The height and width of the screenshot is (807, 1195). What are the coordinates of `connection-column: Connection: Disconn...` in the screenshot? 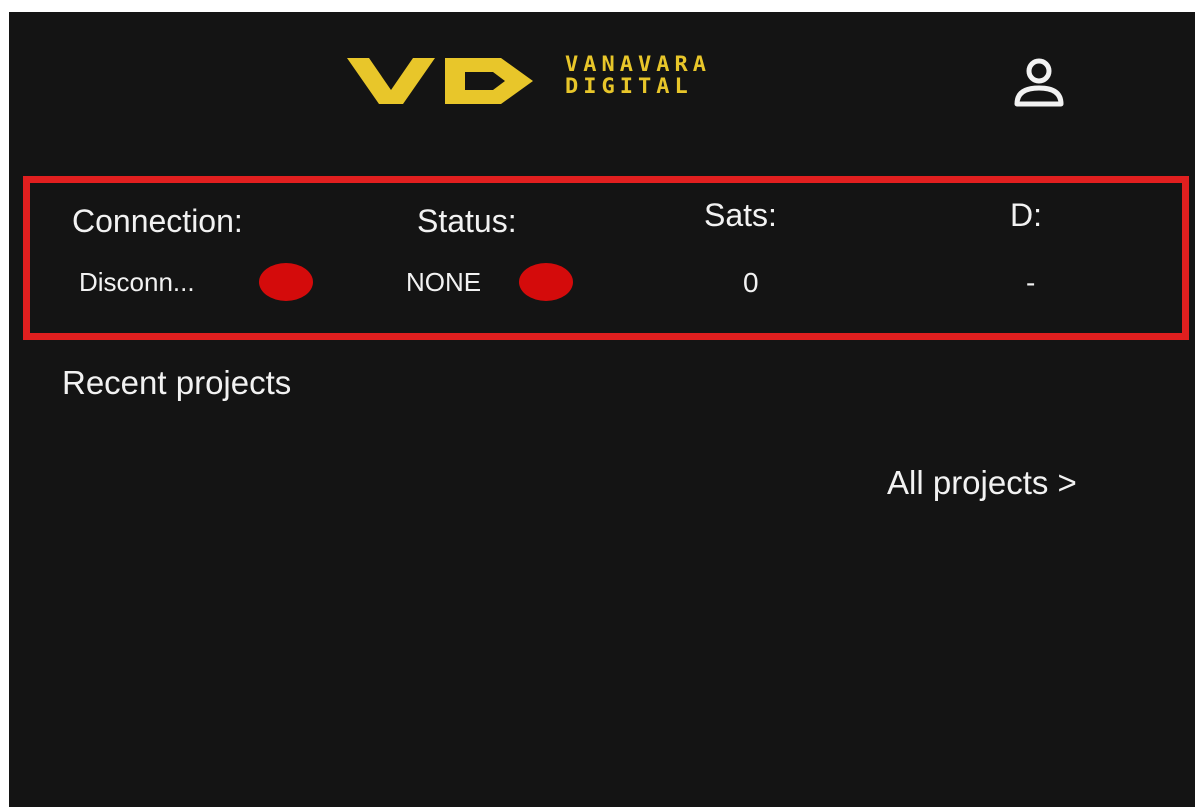 It's located at (180, 258).